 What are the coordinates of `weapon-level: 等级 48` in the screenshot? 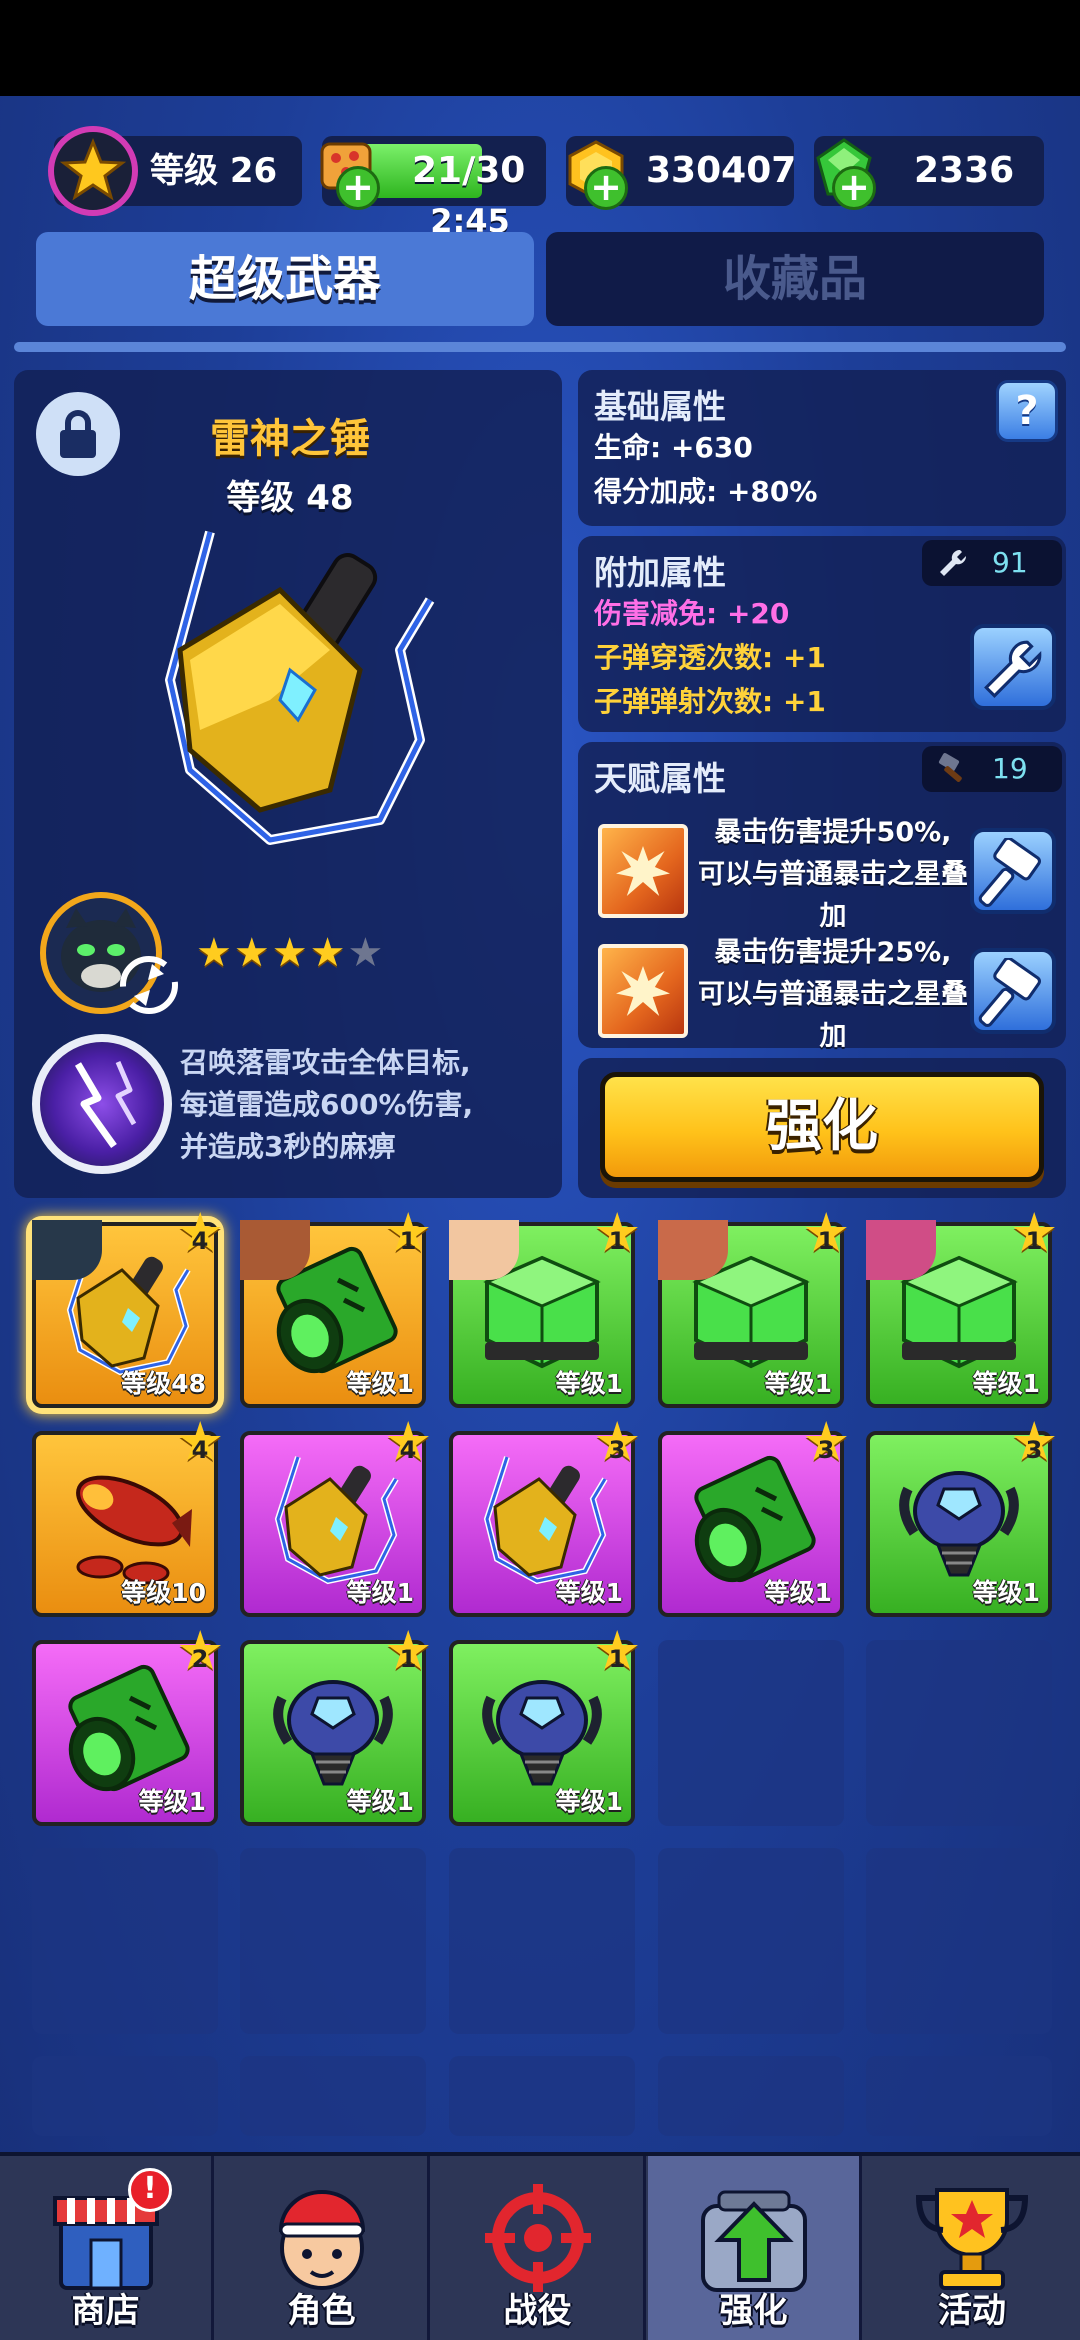 It's located at (290, 498).